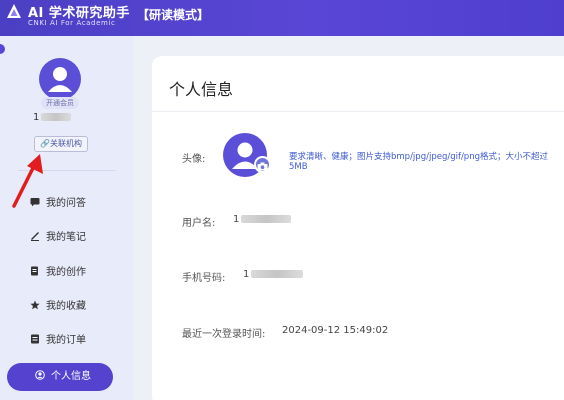  Describe the element at coordinates (45, 143) in the screenshot. I see `link-icon: 🔗` at that location.